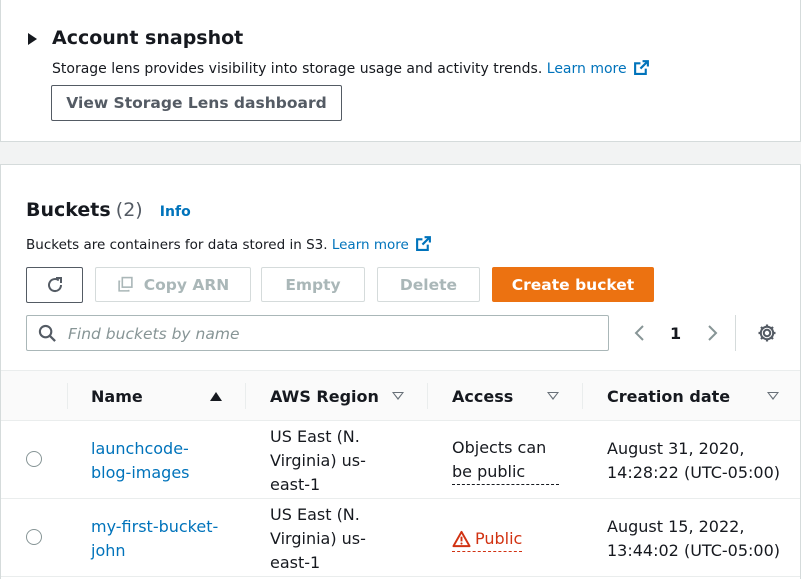 This screenshot has height=579, width=801. Describe the element at coordinates (694, 472) in the screenshot. I see `date-line: 14:28:22 (UTC-05:00)` at that location.